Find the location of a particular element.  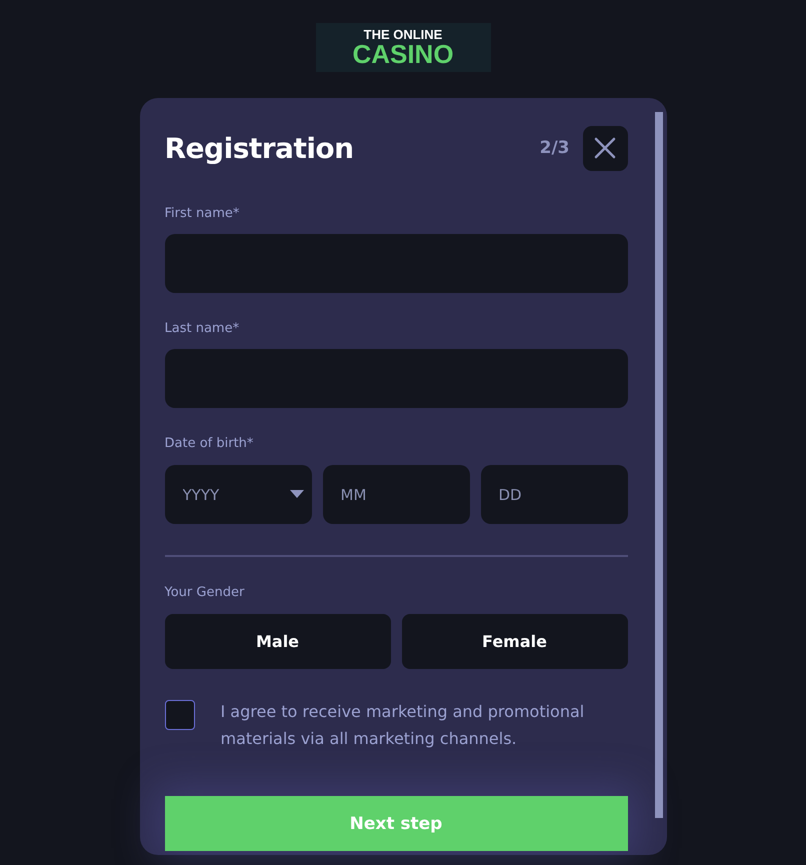

field-label: First name* is located at coordinates (202, 214).